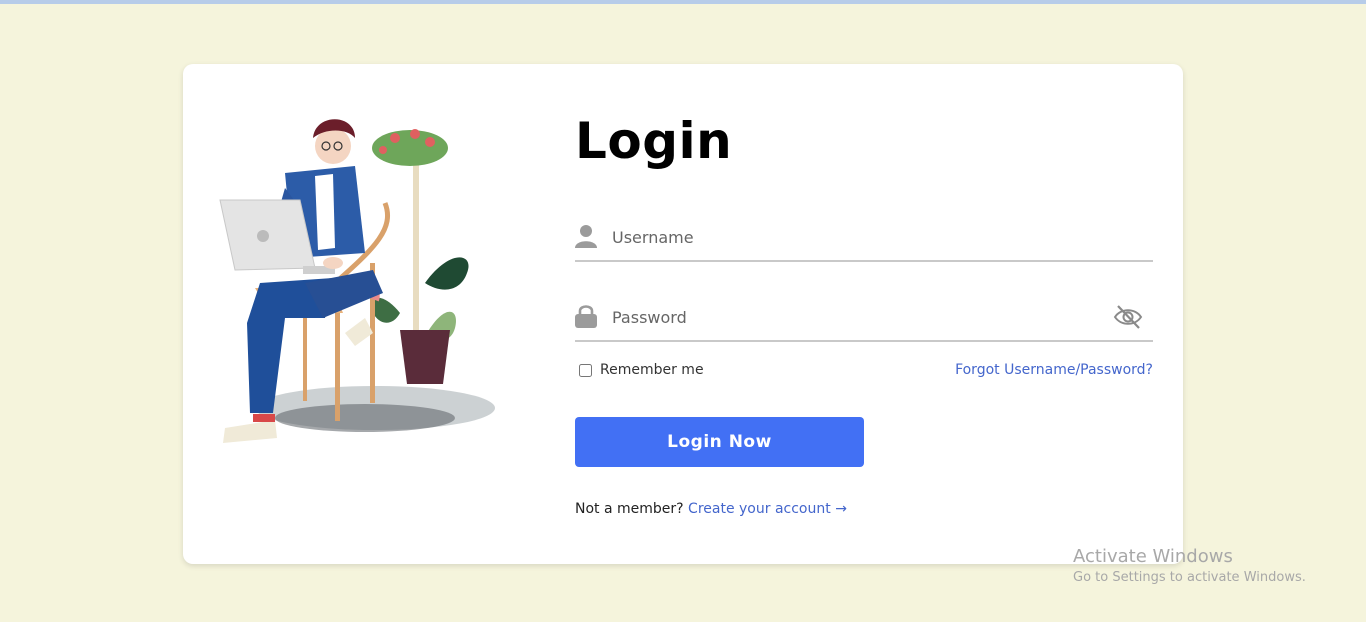 Image resolution: width=1366 pixels, height=622 pixels. I want to click on forgot-credentials-link: Forgot Username/Password?, so click(1054, 370).